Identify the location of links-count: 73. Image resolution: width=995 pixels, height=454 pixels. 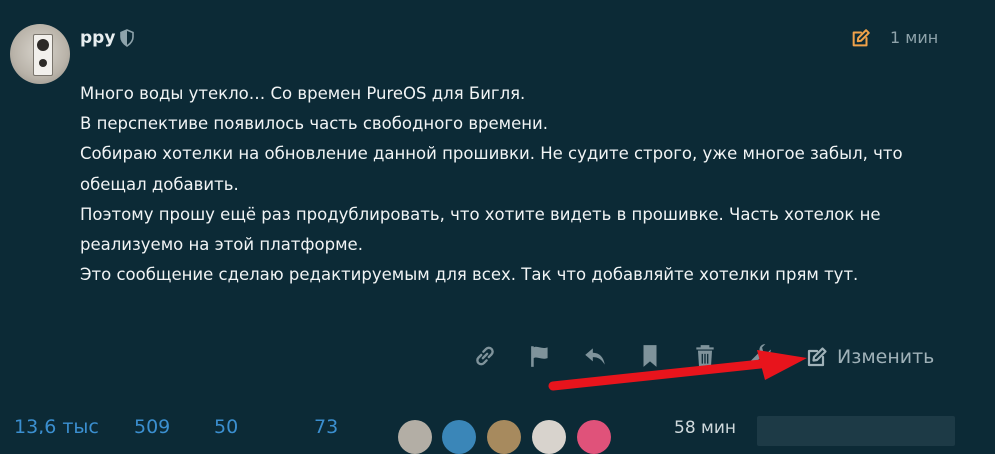
(326, 425).